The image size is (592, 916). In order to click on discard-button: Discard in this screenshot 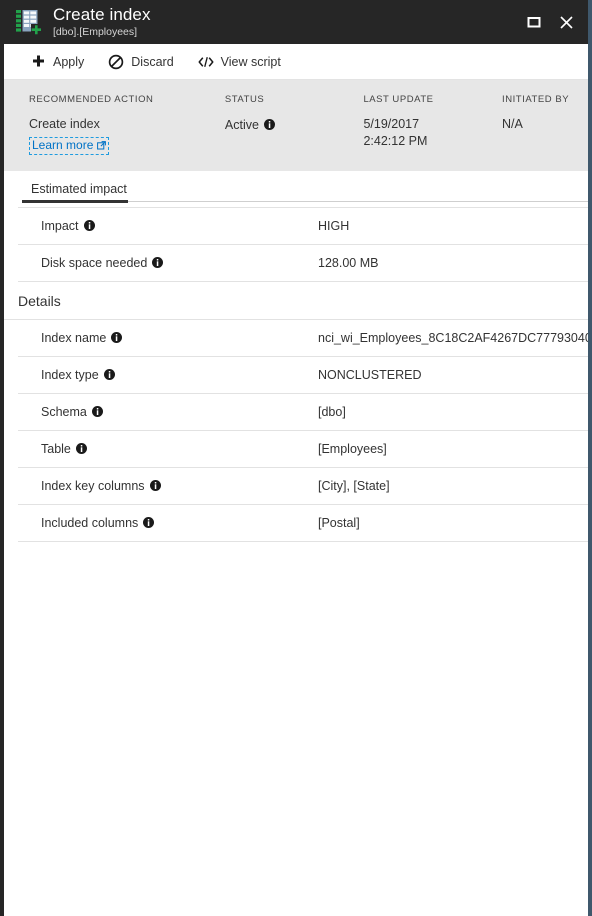, I will do `click(141, 62)`.